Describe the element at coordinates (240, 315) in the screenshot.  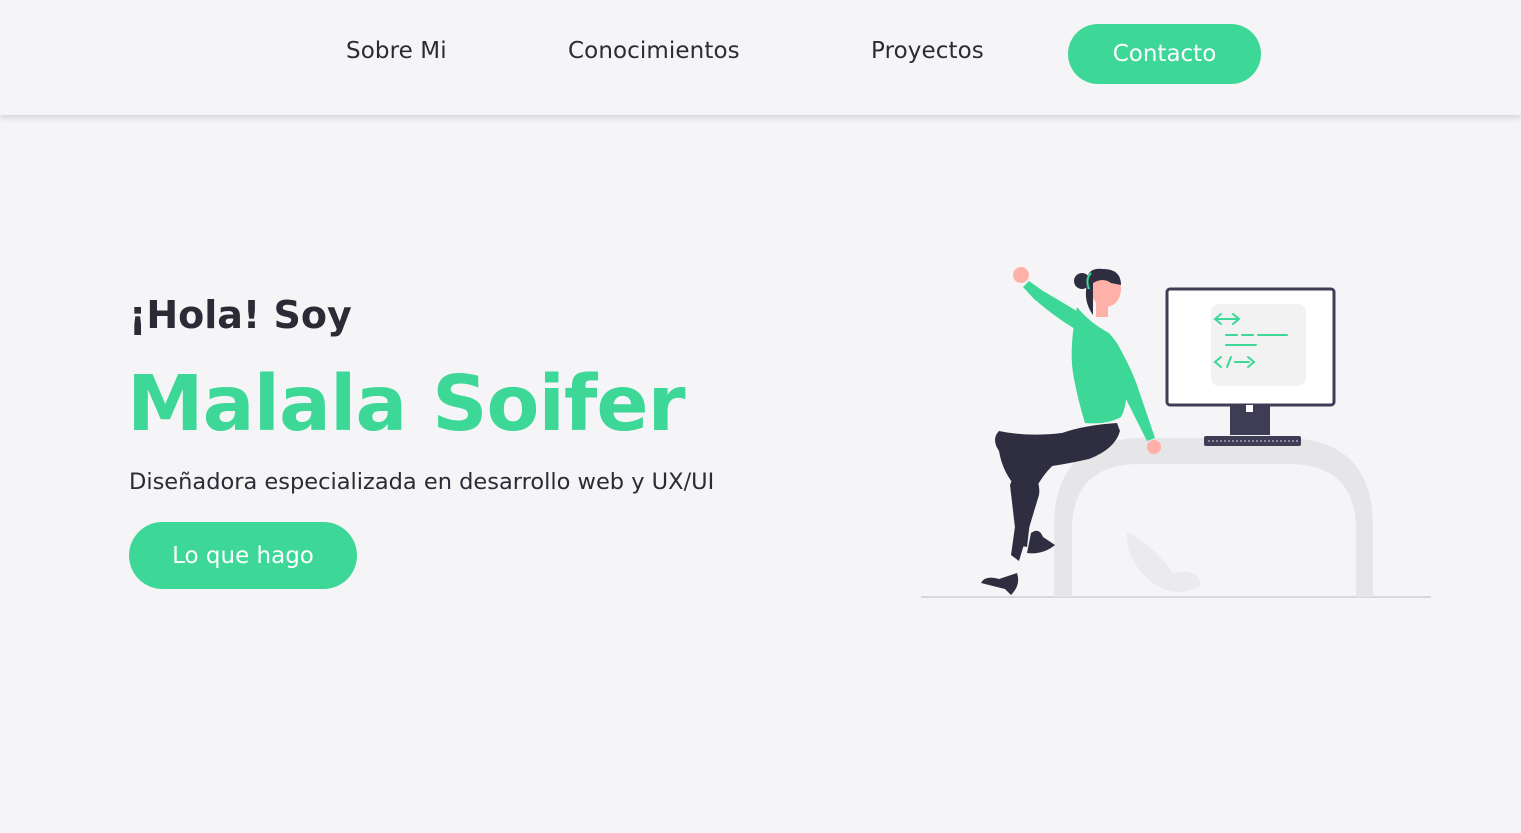
I see `hero-greeting: ¡Hola! Soy` at that location.